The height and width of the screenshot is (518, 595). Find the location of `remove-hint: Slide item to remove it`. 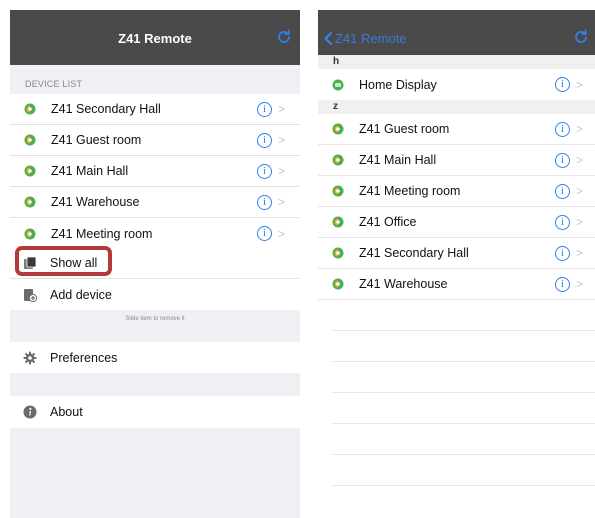

remove-hint: Slide item to remove it is located at coordinates (155, 319).